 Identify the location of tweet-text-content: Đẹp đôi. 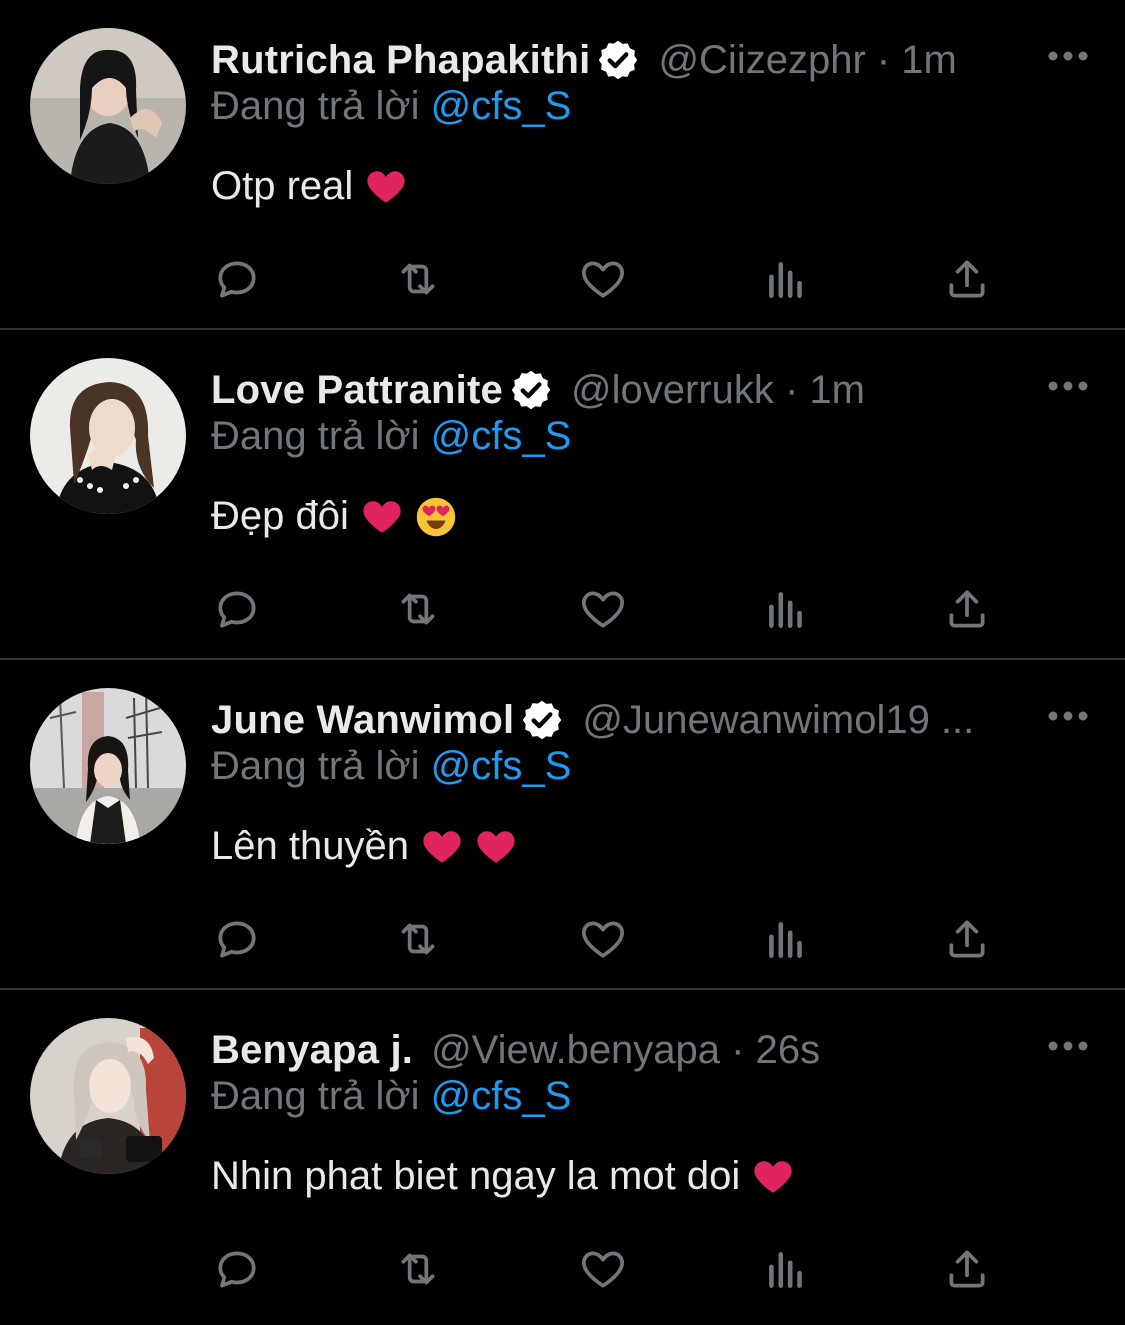
(280, 516).